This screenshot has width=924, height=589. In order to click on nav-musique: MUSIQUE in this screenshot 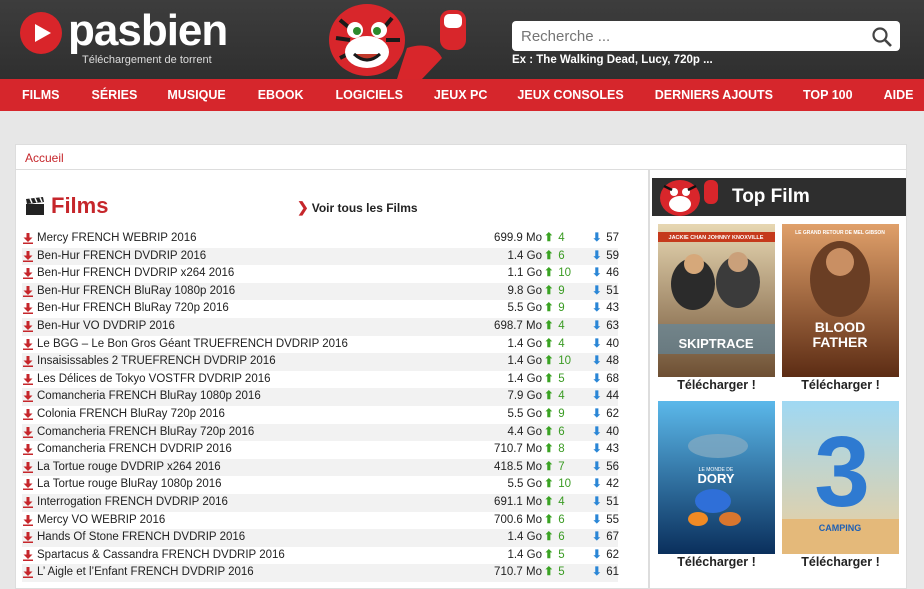, I will do `click(196, 95)`.